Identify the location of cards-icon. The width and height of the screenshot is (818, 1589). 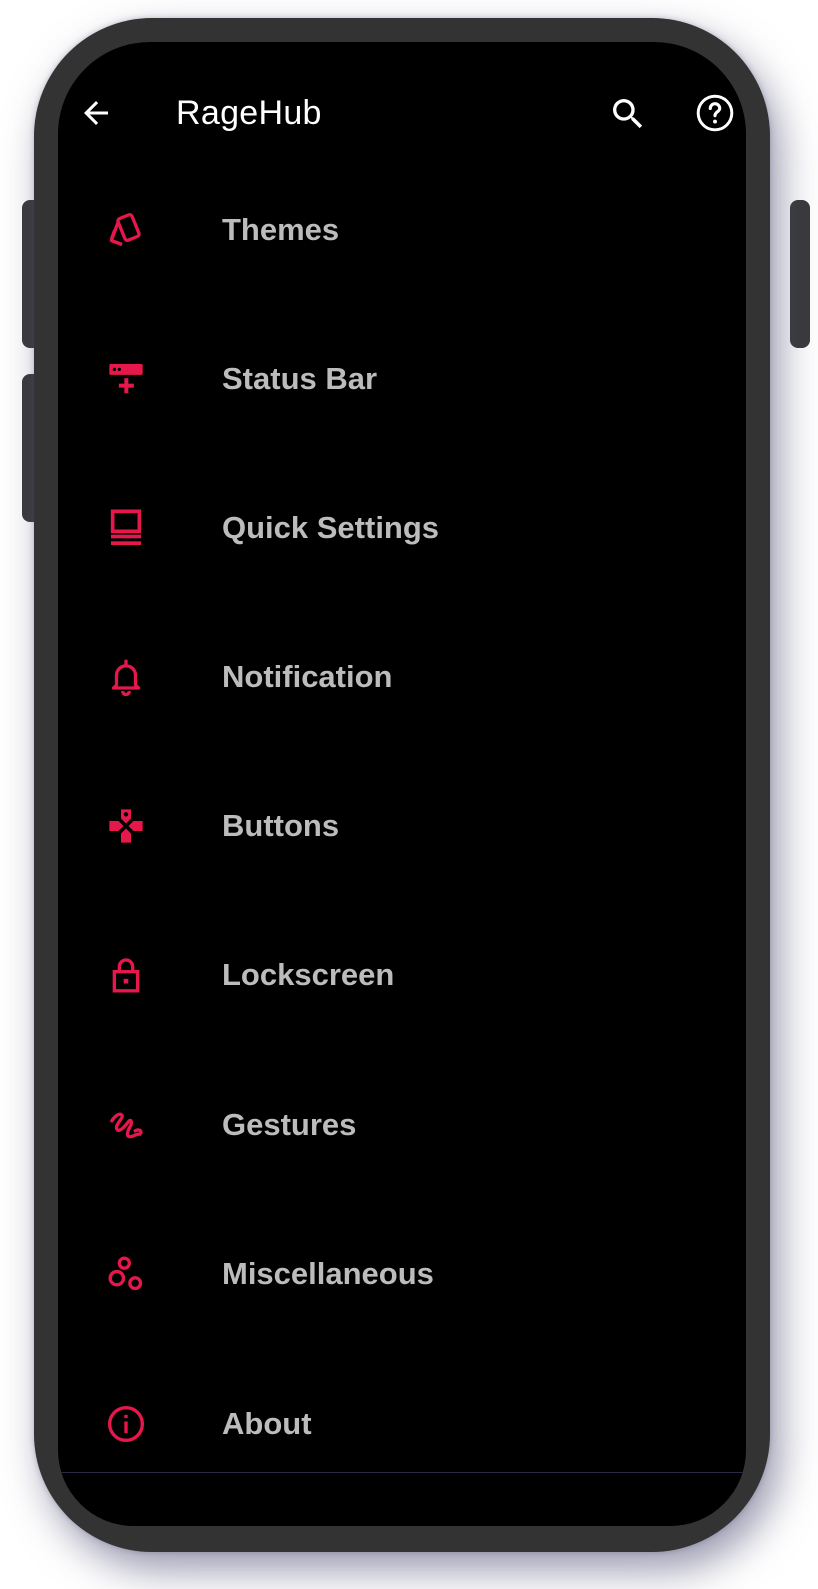
(126, 230).